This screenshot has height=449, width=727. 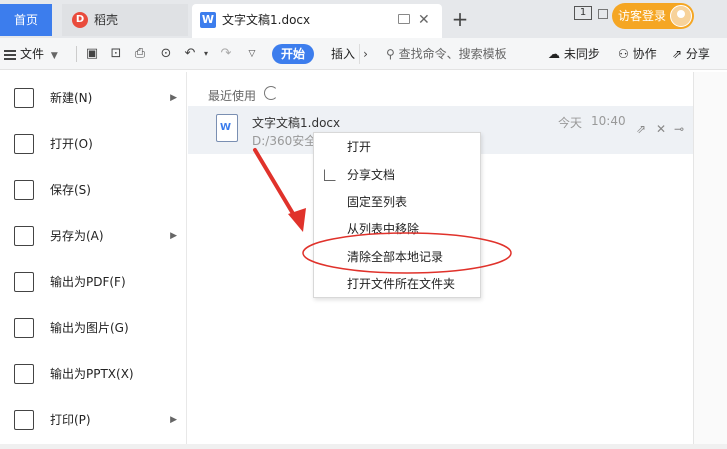 I want to click on undo-icon: ↶, so click(x=190, y=54).